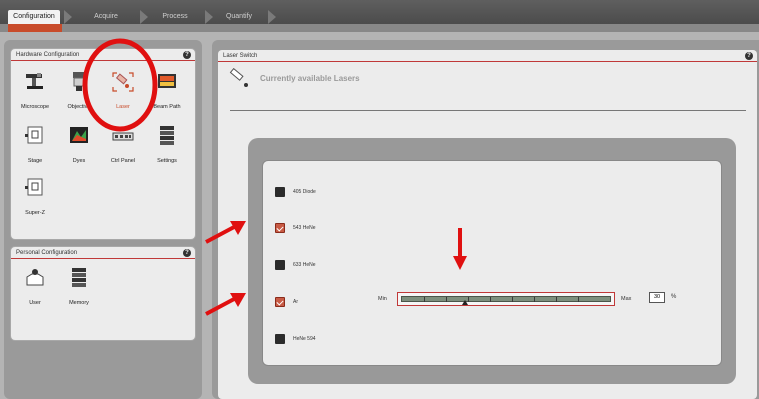  Describe the element at coordinates (79, 303) in the screenshot. I see `personal-item-label: Memory` at that location.